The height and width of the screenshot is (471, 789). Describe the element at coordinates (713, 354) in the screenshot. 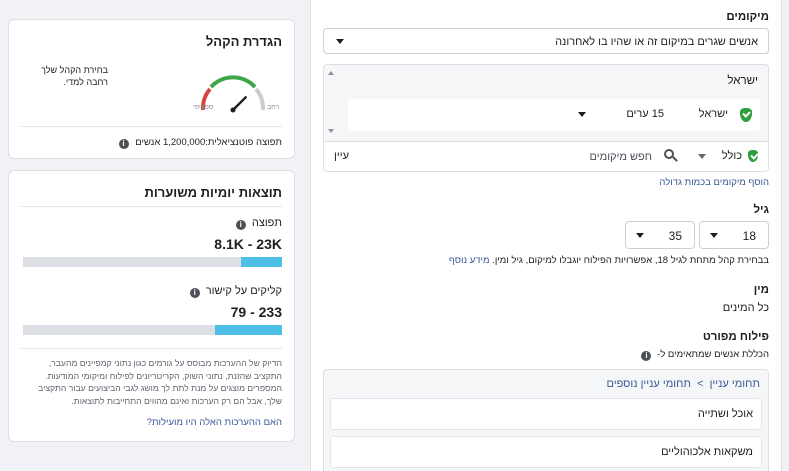

I see `detailed-include-note: הכללת אנשים שמתאימים ל-` at that location.